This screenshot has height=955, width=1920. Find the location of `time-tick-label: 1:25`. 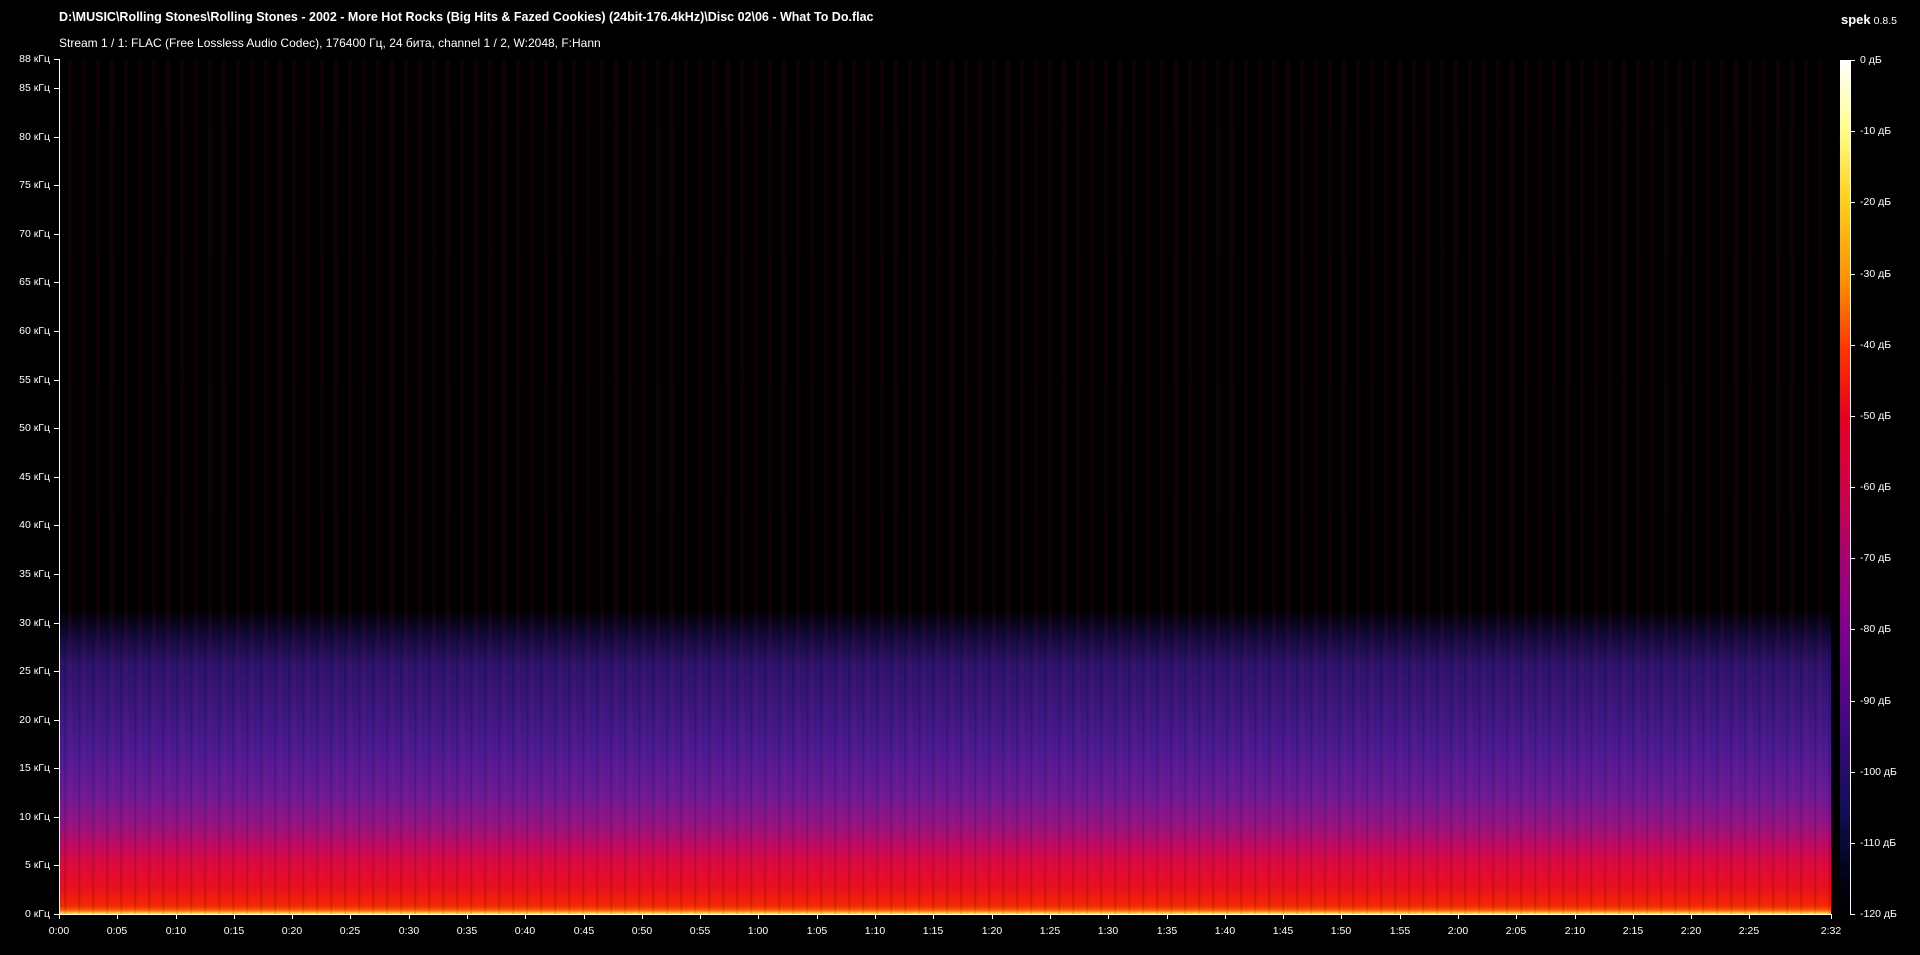

time-tick-label: 1:25 is located at coordinates (1050, 931).